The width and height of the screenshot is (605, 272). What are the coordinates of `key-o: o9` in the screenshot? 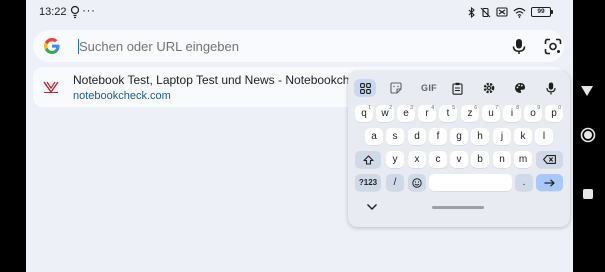 It's located at (533, 113).